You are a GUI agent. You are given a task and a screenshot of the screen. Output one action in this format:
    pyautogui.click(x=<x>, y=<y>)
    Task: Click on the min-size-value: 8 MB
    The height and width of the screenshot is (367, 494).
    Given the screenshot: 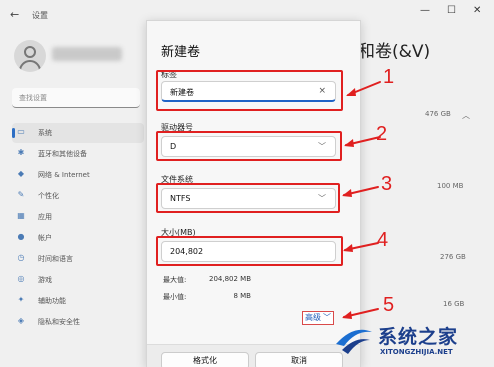 What is the action you would take?
    pyautogui.click(x=242, y=296)
    